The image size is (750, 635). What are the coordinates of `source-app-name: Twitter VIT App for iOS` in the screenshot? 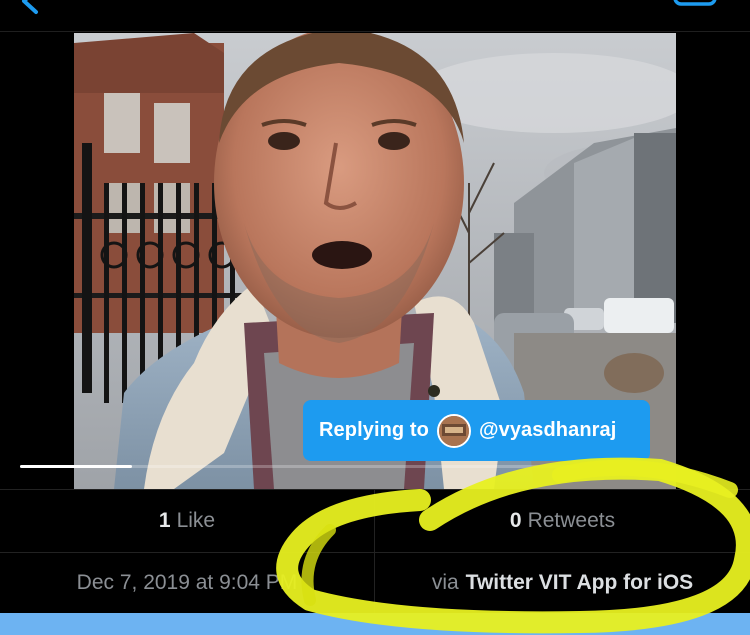 It's located at (580, 583).